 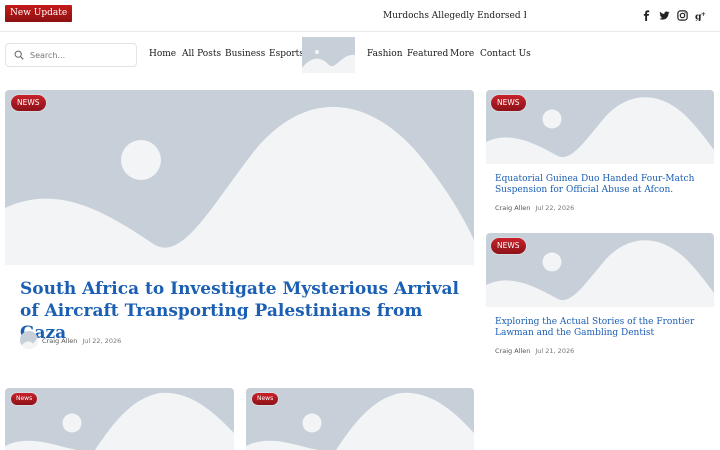 What do you see at coordinates (508, 246) in the screenshot?
I see `side-post-2-badge: NEWS` at bounding box center [508, 246].